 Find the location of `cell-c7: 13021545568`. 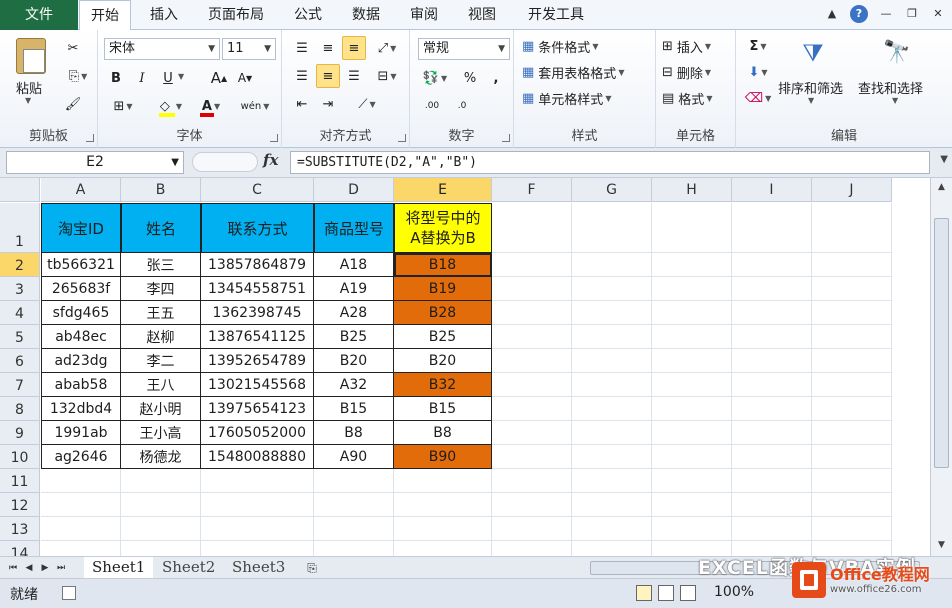

cell-c7: 13021545568 is located at coordinates (257, 385).